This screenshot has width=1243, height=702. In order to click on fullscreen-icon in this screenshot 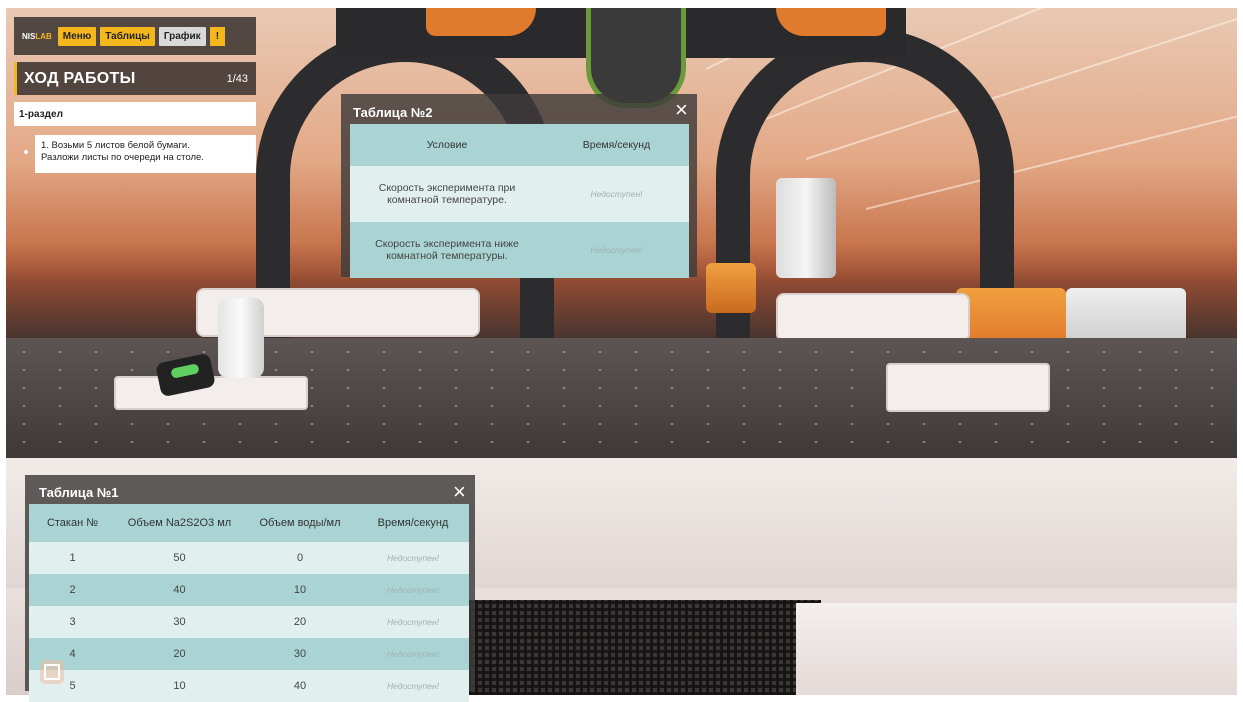, I will do `click(52, 672)`.